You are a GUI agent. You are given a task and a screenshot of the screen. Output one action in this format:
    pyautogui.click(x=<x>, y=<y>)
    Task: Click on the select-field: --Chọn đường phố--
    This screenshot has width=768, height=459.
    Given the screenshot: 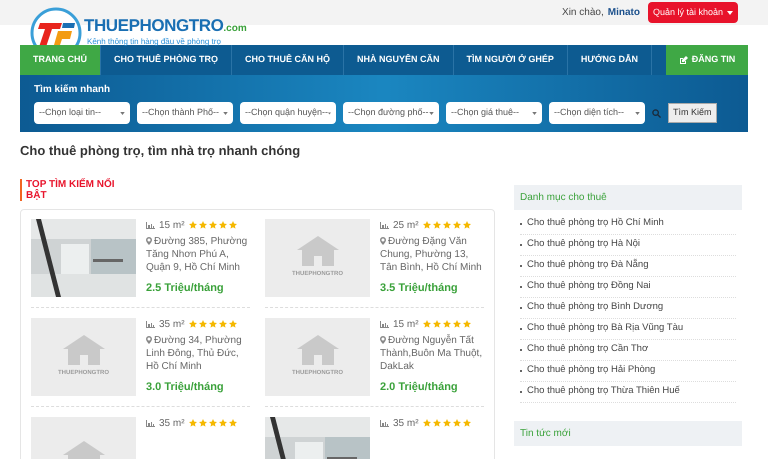 What is the action you would take?
    pyautogui.click(x=391, y=113)
    